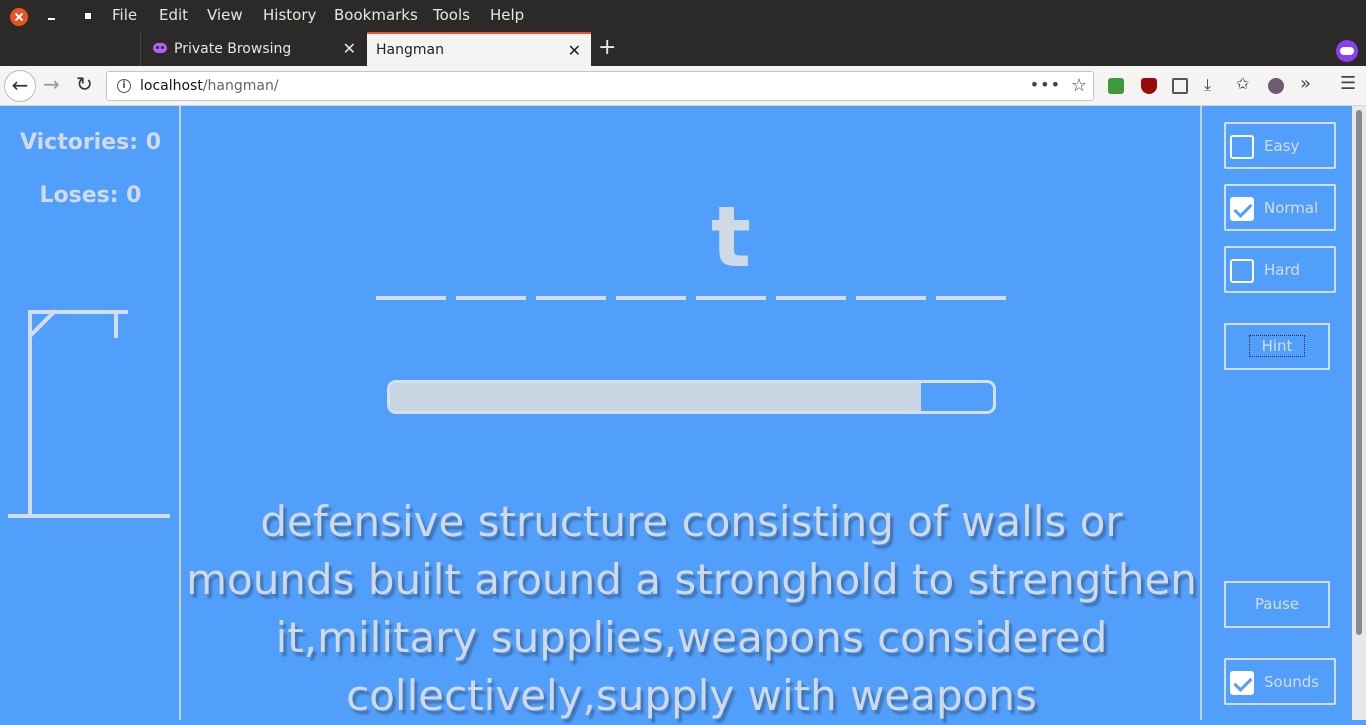  I want to click on bookmark-star-icon: ☆, so click(1079, 85).